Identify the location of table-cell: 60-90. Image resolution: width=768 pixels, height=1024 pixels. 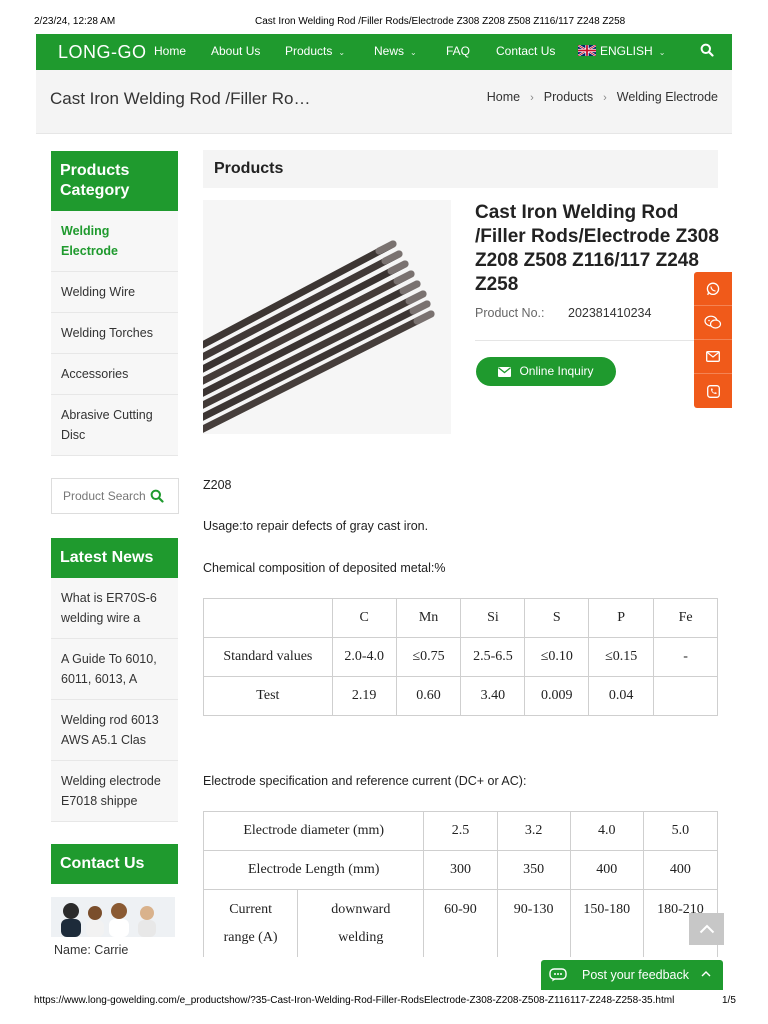
(460, 923).